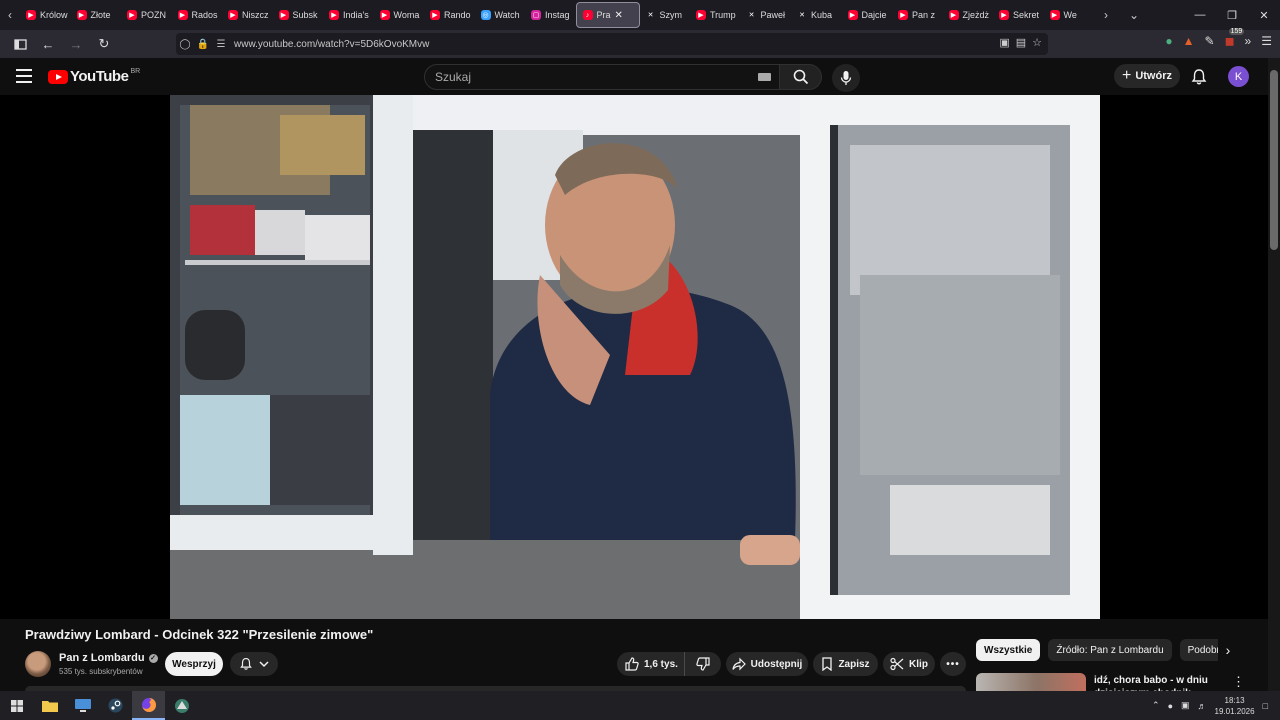  I want to click on clip-button: Klip, so click(909, 664).